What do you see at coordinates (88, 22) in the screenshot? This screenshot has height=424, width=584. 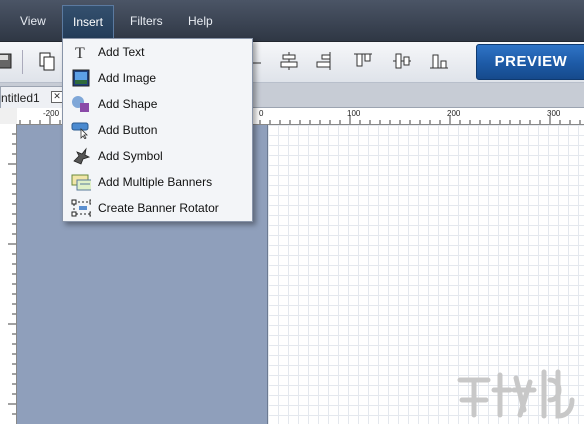 I see `menu-insert: Insert` at bounding box center [88, 22].